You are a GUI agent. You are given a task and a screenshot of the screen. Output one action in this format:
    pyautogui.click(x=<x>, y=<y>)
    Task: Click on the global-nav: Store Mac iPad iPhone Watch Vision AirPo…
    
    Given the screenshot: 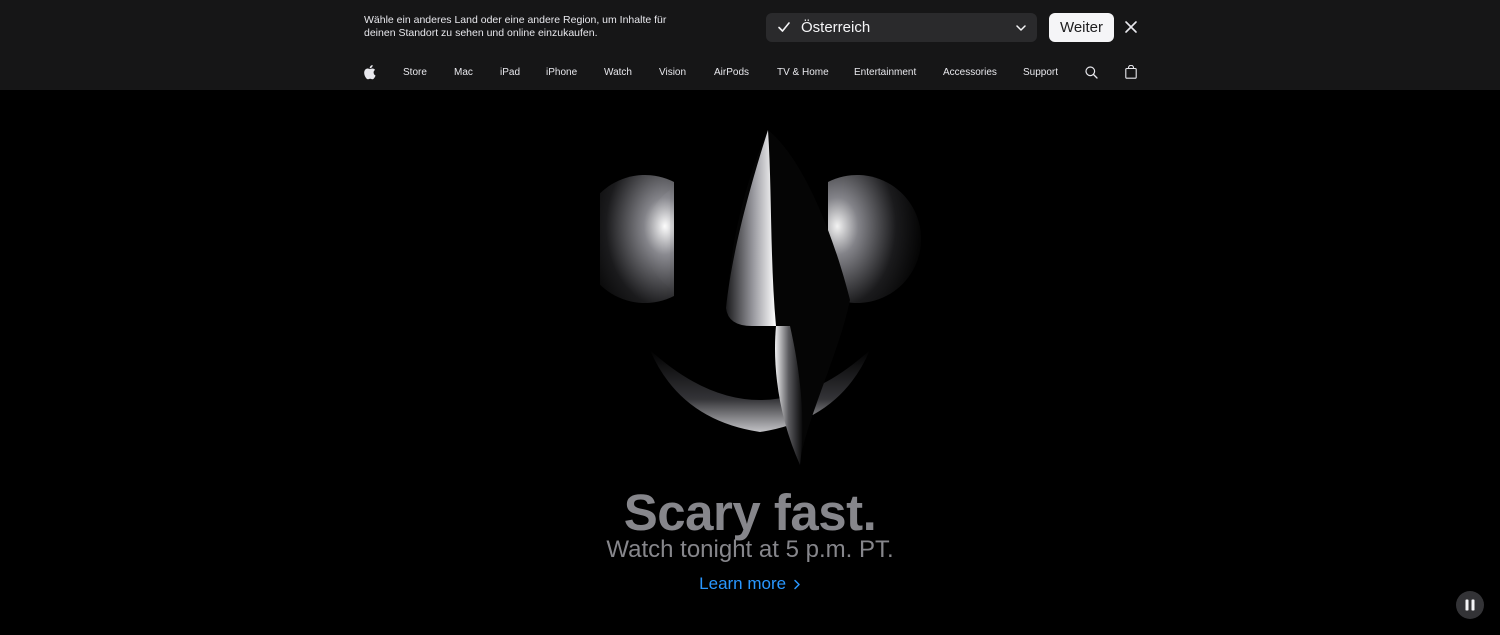 What is the action you would take?
    pyautogui.click(x=750, y=72)
    